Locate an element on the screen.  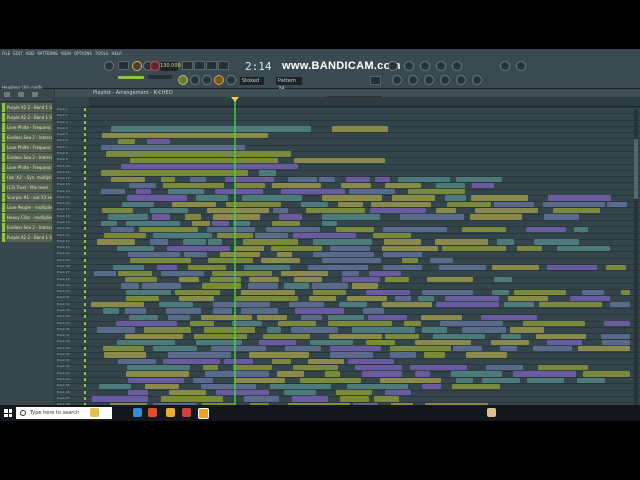
metronome-icon is located at coordinates (187, 65).